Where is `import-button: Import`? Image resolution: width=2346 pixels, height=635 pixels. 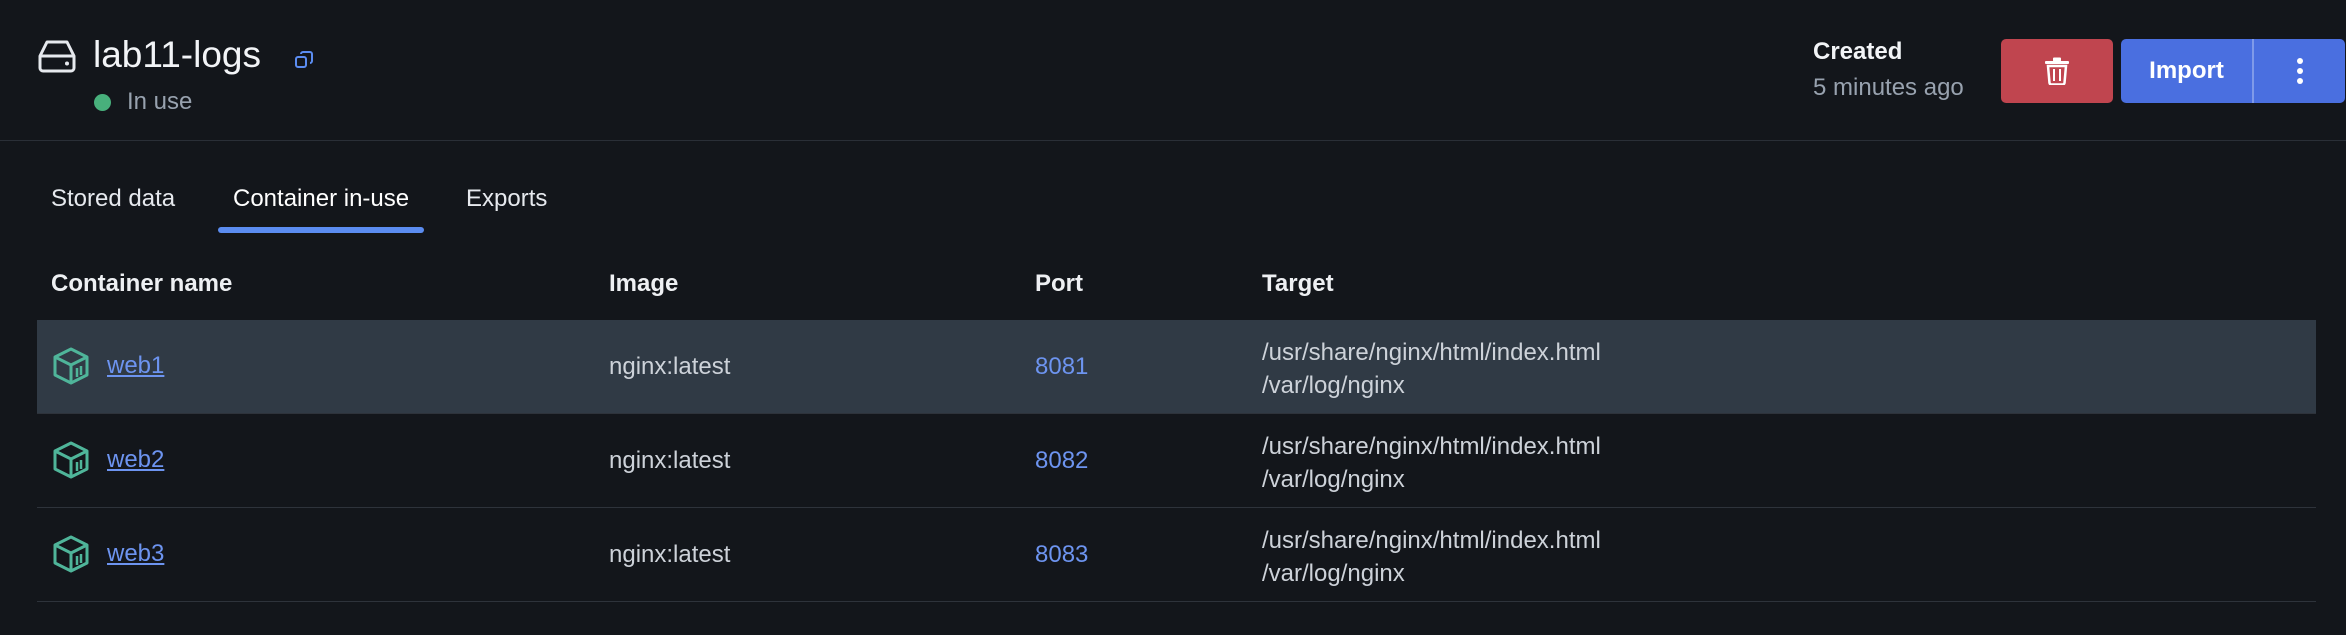
import-button: Import is located at coordinates (2186, 71).